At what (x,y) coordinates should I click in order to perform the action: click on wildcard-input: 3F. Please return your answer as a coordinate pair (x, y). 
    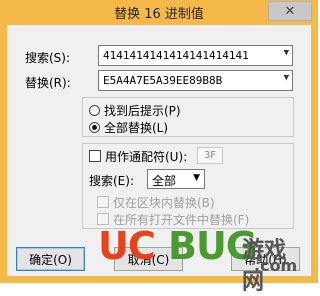
    Looking at the image, I should click on (210, 155).